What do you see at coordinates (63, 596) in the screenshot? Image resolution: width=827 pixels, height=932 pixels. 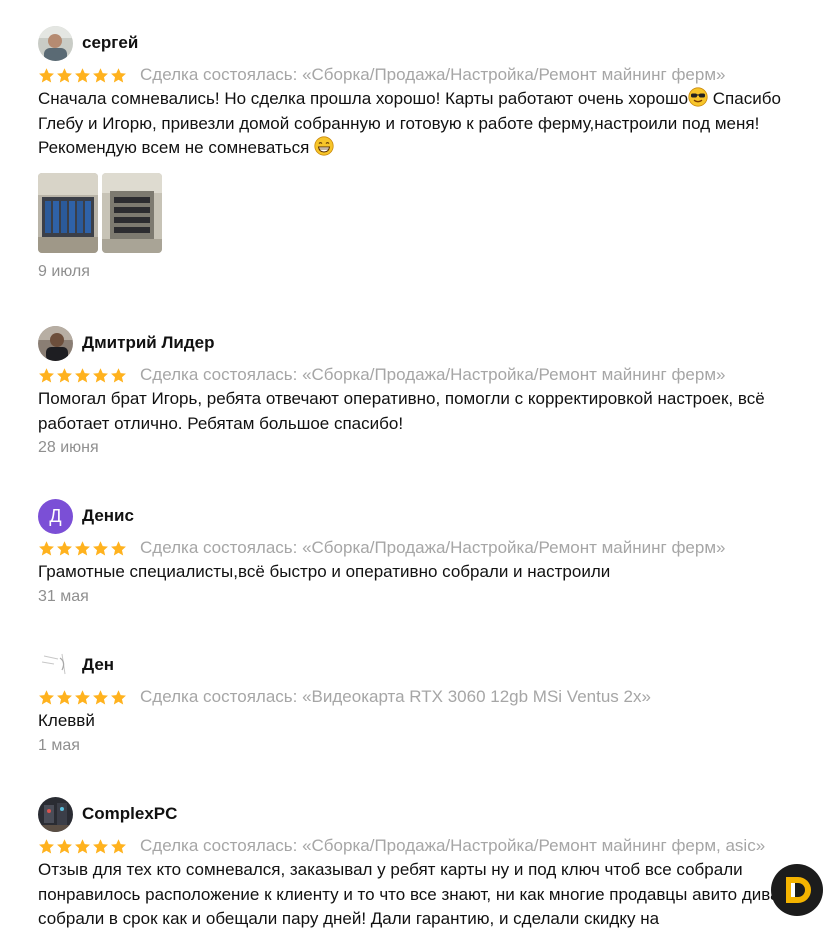 I see `review-date: 31 мая` at bounding box center [63, 596].